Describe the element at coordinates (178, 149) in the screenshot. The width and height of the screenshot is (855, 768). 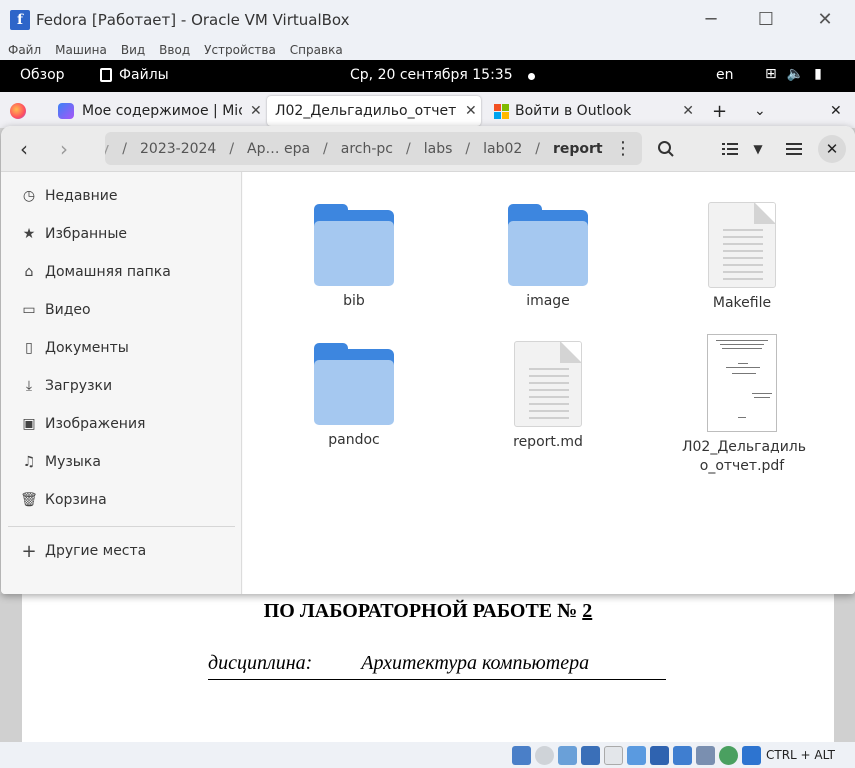
I see `breadcrumb-item: 2023-2024` at that location.